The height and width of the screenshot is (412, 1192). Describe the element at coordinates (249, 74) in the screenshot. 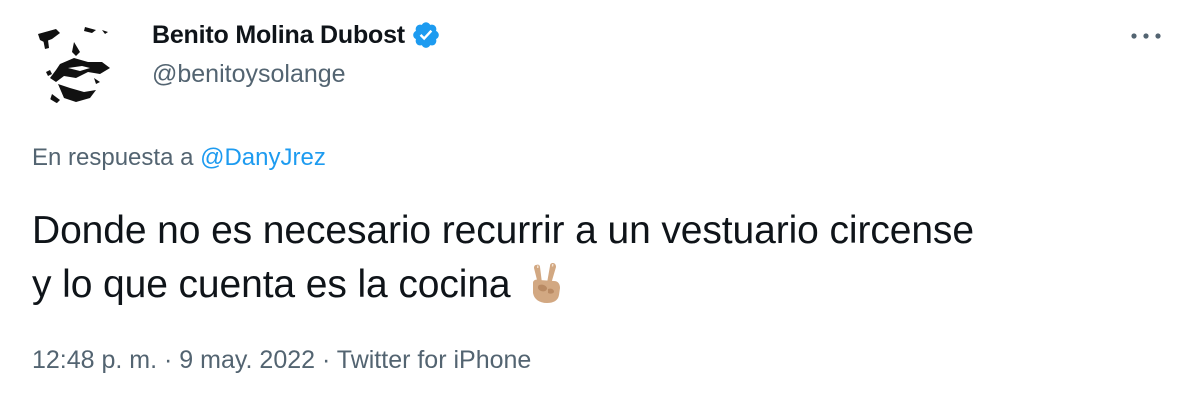

I see `author-handle: @benitoysolange` at that location.